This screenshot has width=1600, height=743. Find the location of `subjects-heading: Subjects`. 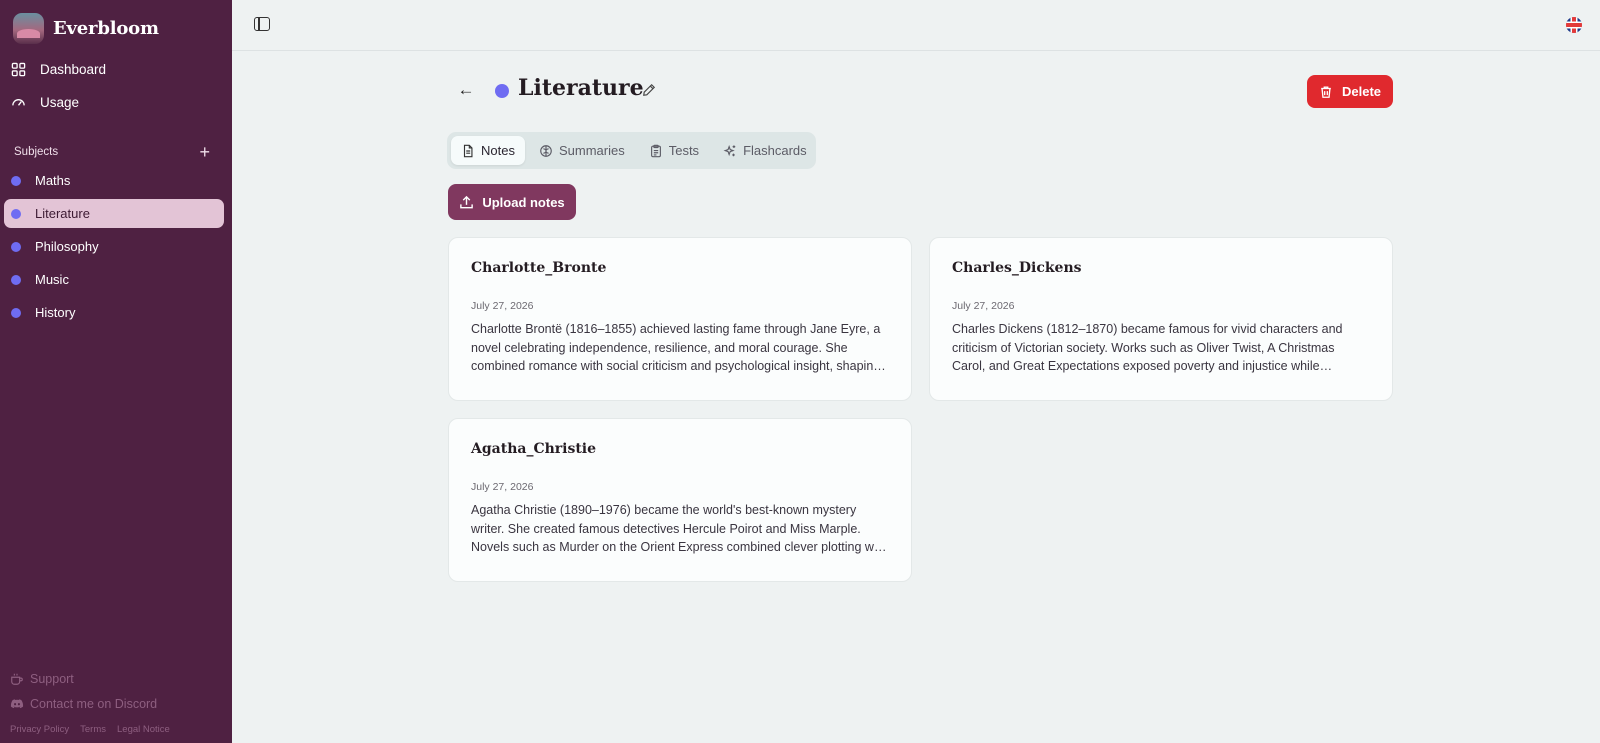

subjects-heading: Subjects is located at coordinates (36, 152).